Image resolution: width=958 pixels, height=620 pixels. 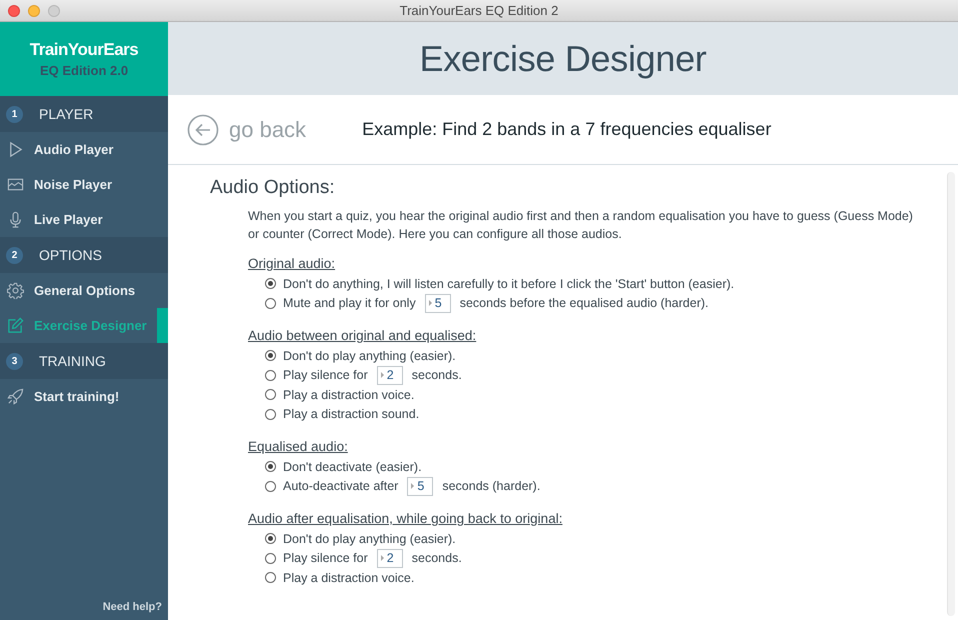 What do you see at coordinates (405, 518) in the screenshot?
I see `group-title: Audio after equalisation, while going back to original:` at bounding box center [405, 518].